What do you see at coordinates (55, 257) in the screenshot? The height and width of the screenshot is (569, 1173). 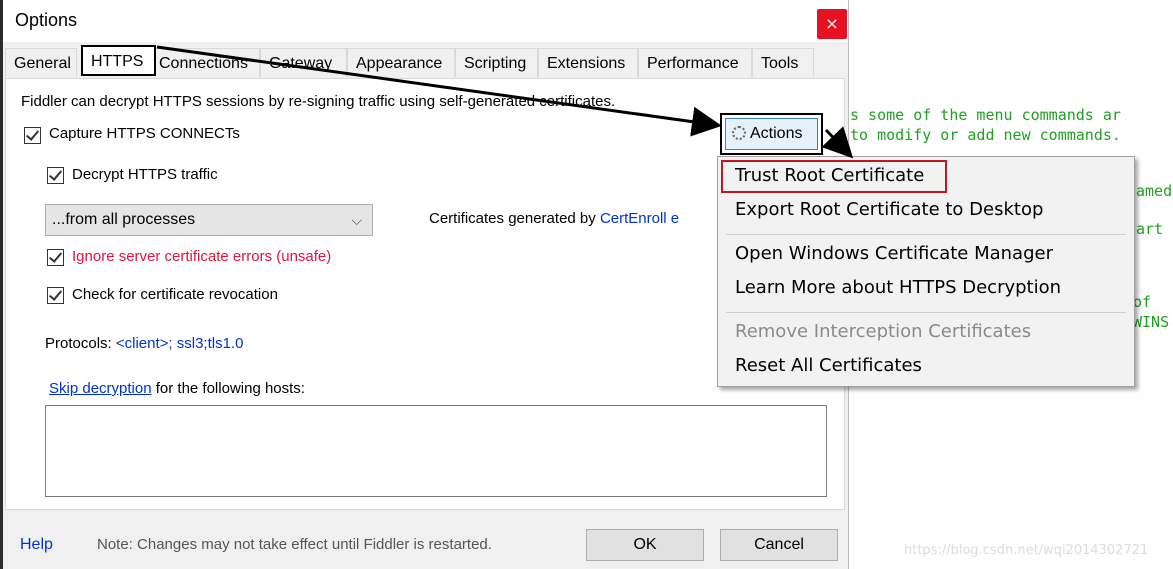 I see `ignore-errors-checkbox` at bounding box center [55, 257].